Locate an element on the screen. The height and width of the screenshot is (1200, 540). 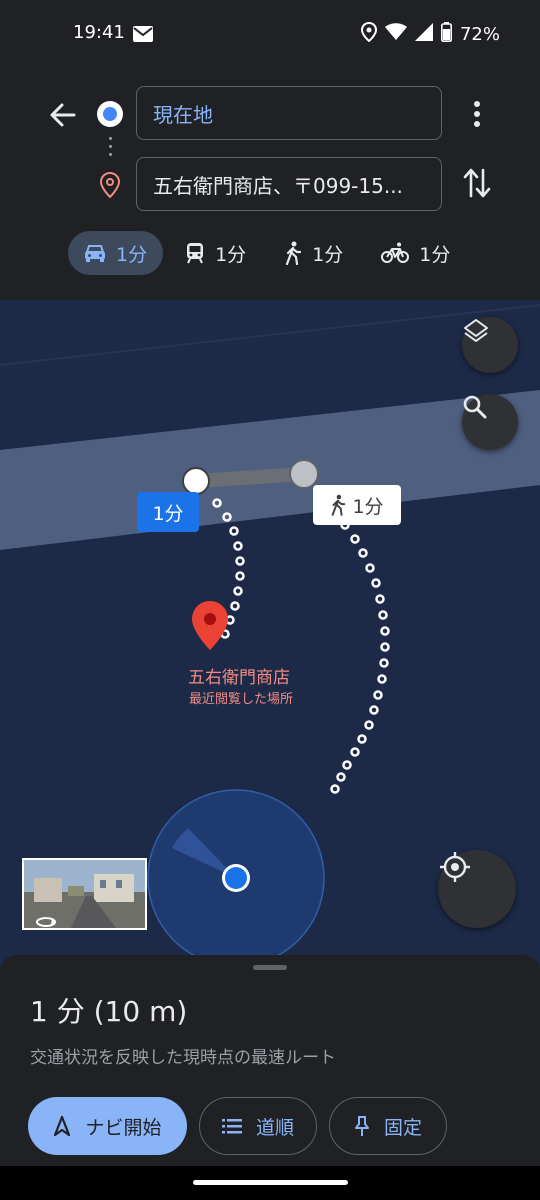
back-arrow-icon is located at coordinates (63, 115).